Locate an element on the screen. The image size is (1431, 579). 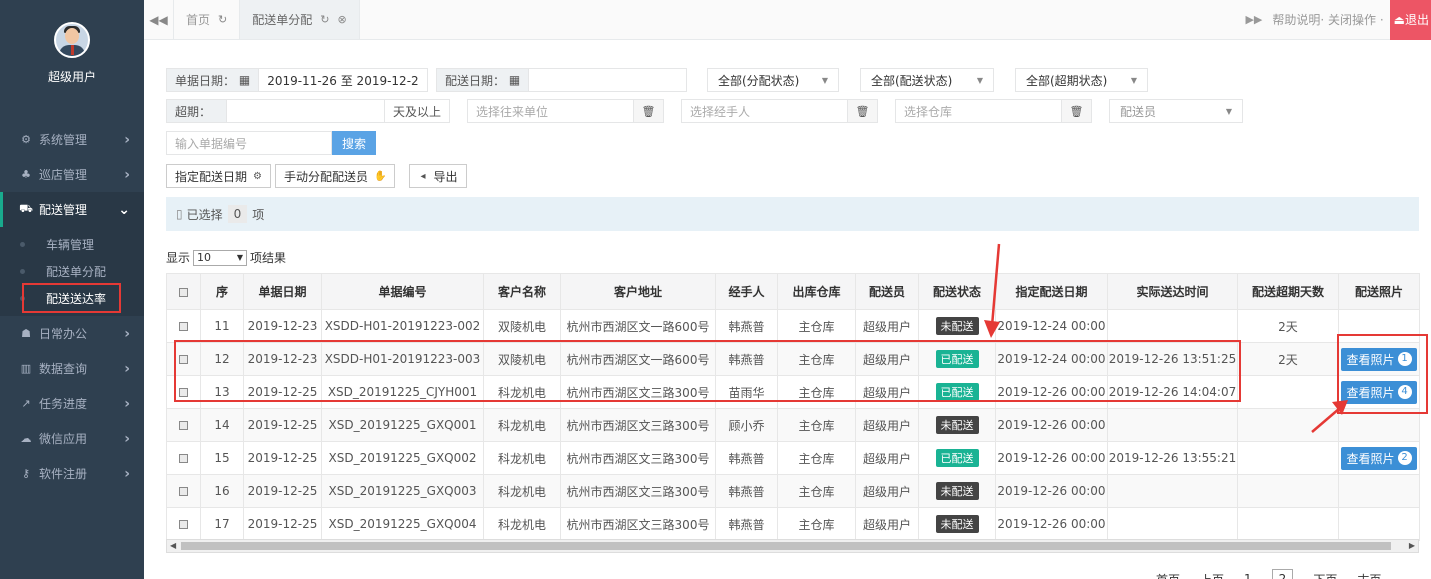
overdue-status-select: 全部(超期状态) ▼ is located at coordinates (1081, 80).